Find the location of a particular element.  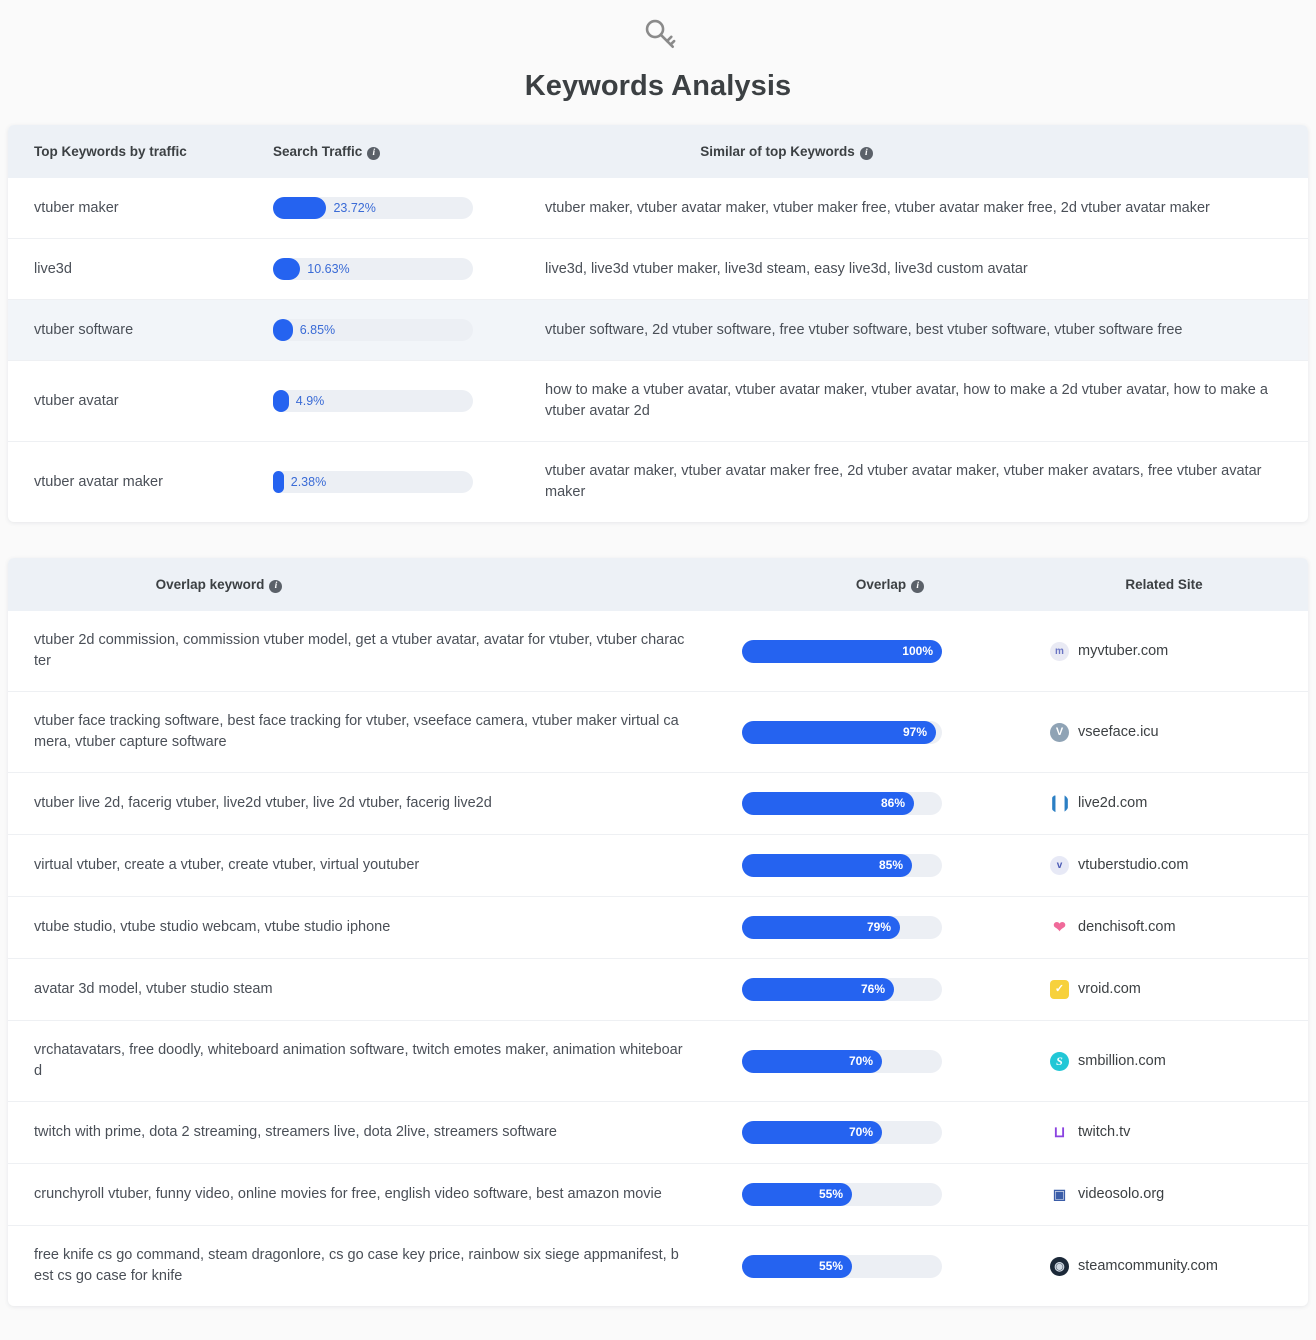

denchisoft-favicon: ❤ is located at coordinates (1059, 927).